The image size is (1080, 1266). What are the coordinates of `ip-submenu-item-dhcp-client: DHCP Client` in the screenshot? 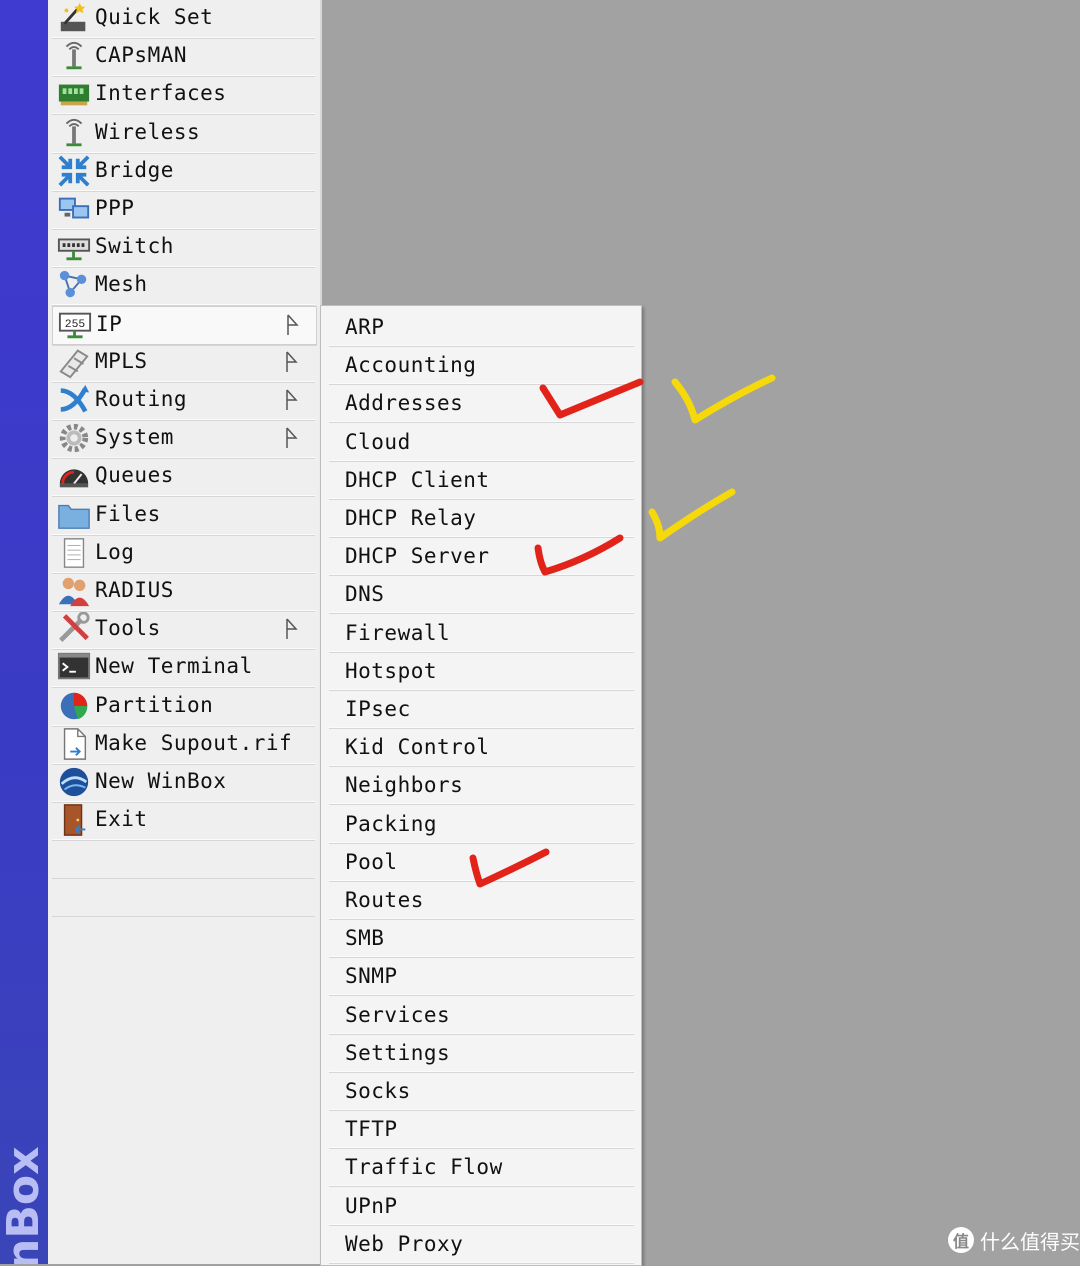 It's located at (481, 480).